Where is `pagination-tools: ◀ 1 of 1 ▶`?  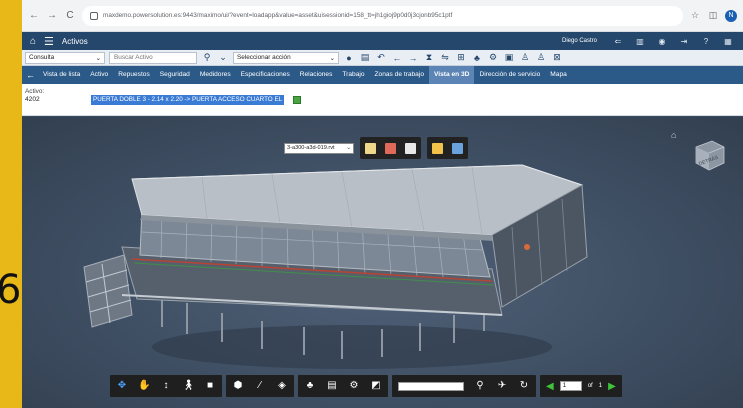
pagination-tools: ◀ 1 of 1 ▶ is located at coordinates (581, 386).